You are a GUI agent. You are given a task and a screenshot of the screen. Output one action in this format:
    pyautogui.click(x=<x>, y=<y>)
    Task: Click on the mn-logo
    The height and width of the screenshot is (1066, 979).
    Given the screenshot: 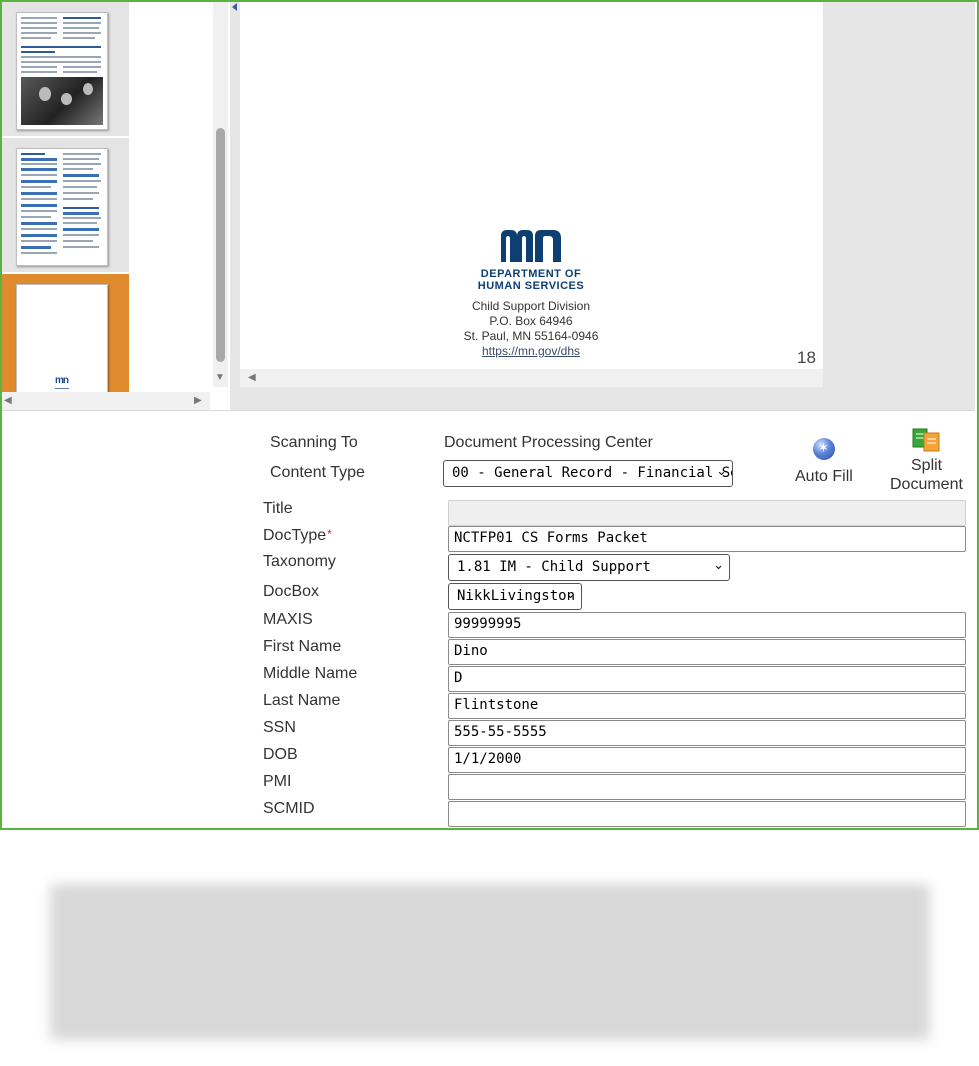 What is the action you would take?
    pyautogui.click(x=531, y=246)
    